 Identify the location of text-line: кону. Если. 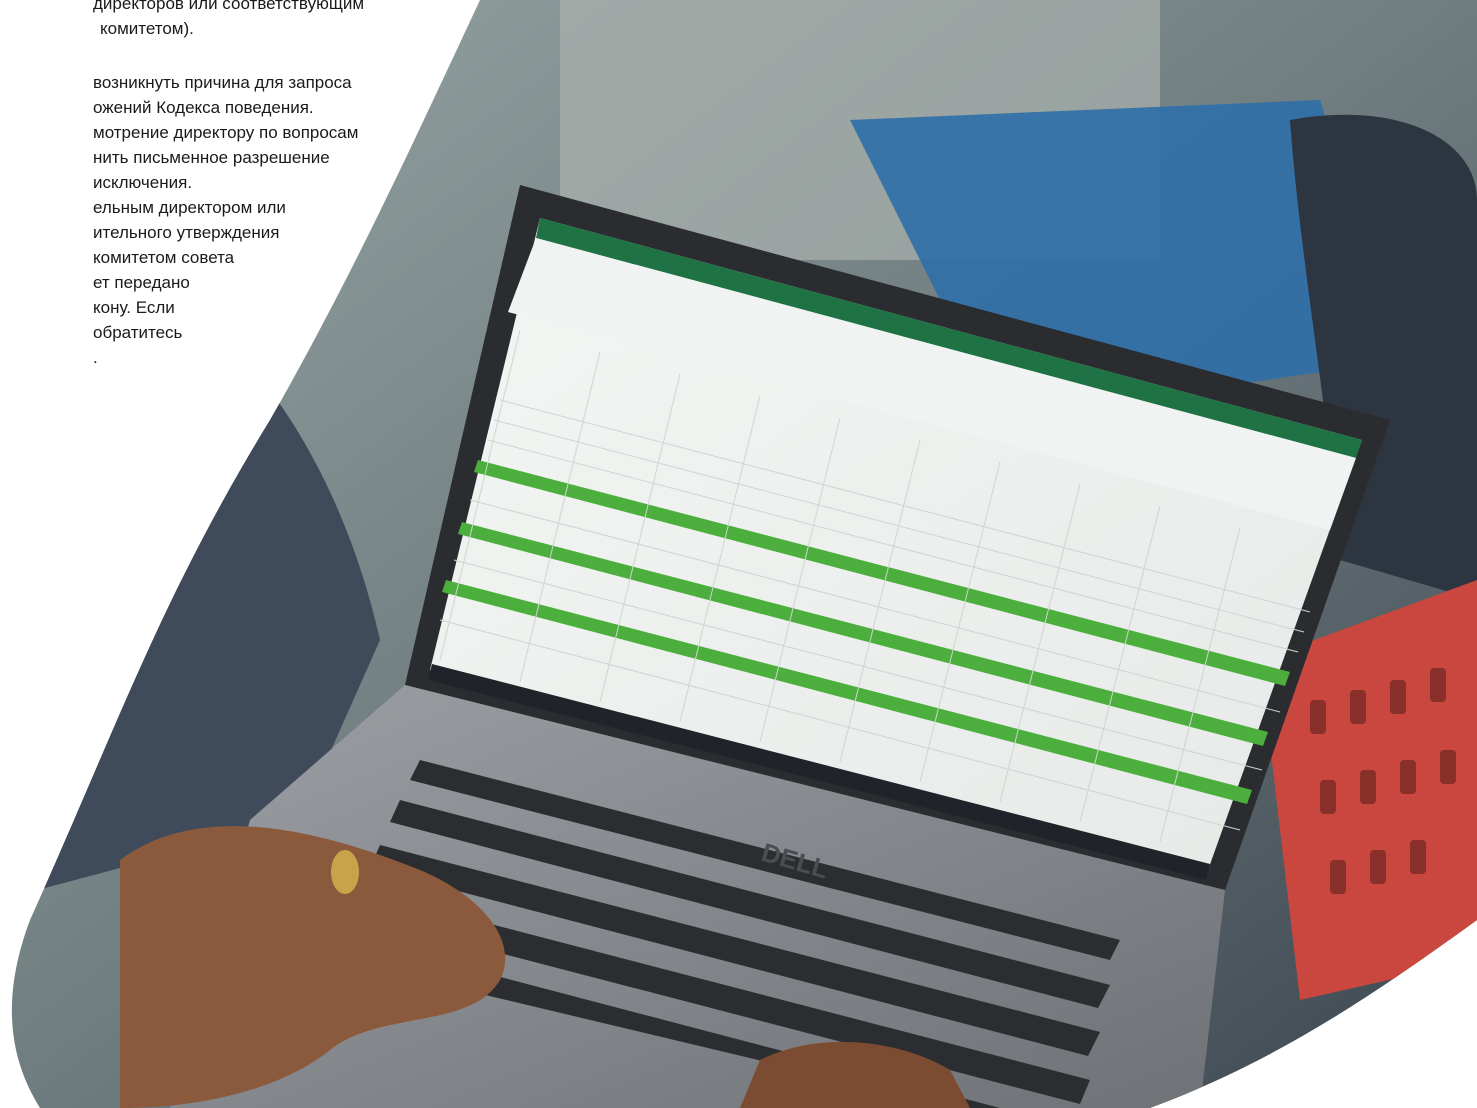
(134, 307).